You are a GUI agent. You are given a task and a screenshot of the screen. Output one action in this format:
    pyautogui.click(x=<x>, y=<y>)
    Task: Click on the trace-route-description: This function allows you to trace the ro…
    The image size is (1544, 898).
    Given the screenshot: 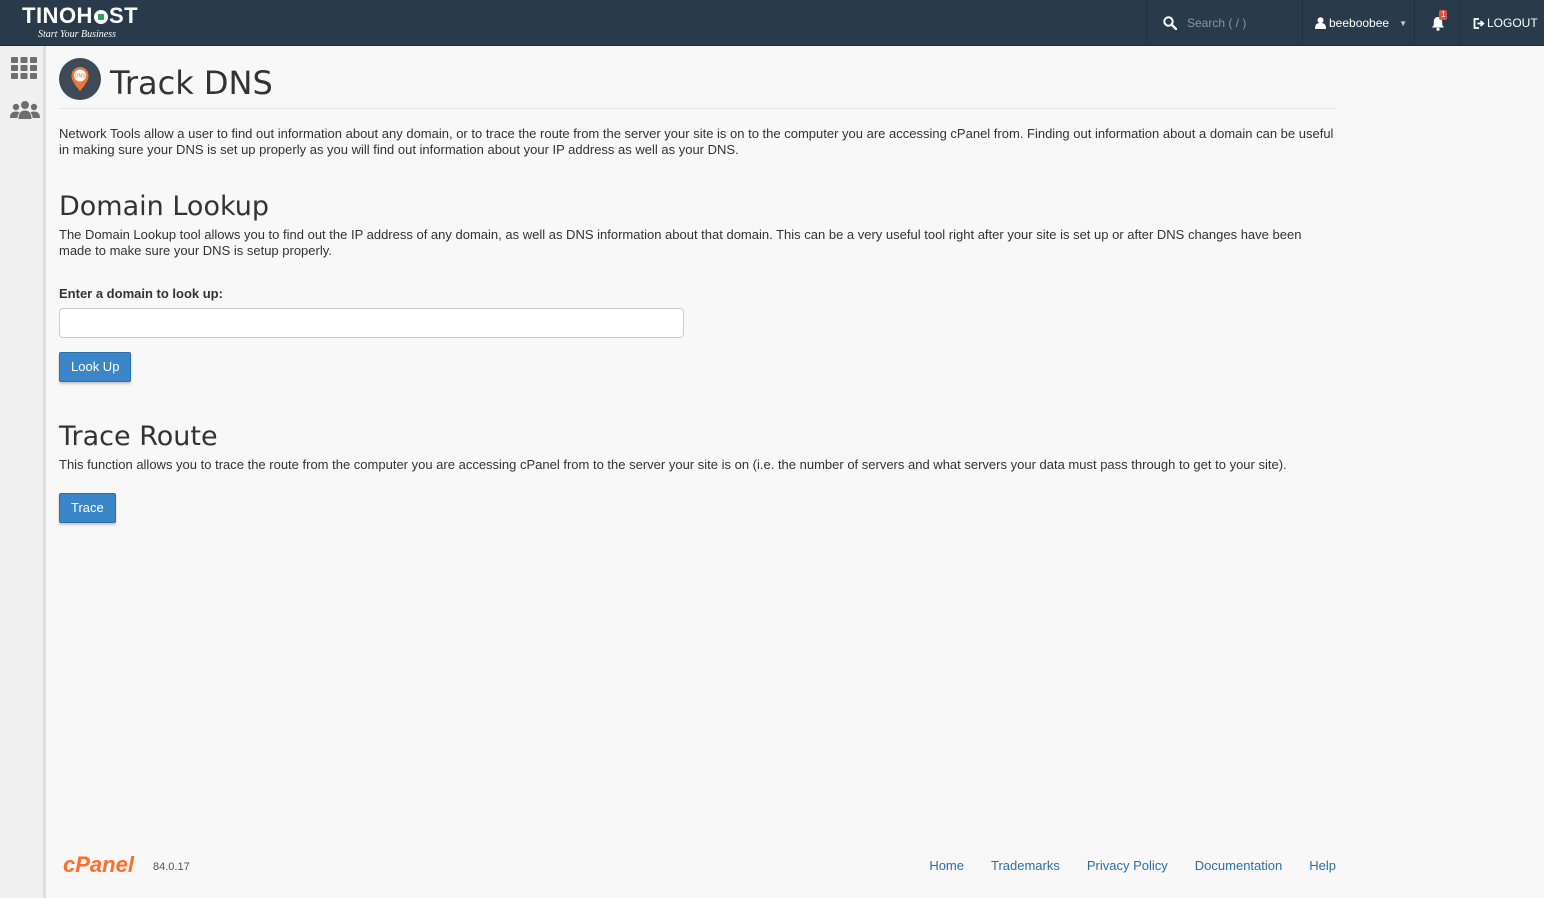 What is the action you would take?
    pyautogui.click(x=673, y=464)
    